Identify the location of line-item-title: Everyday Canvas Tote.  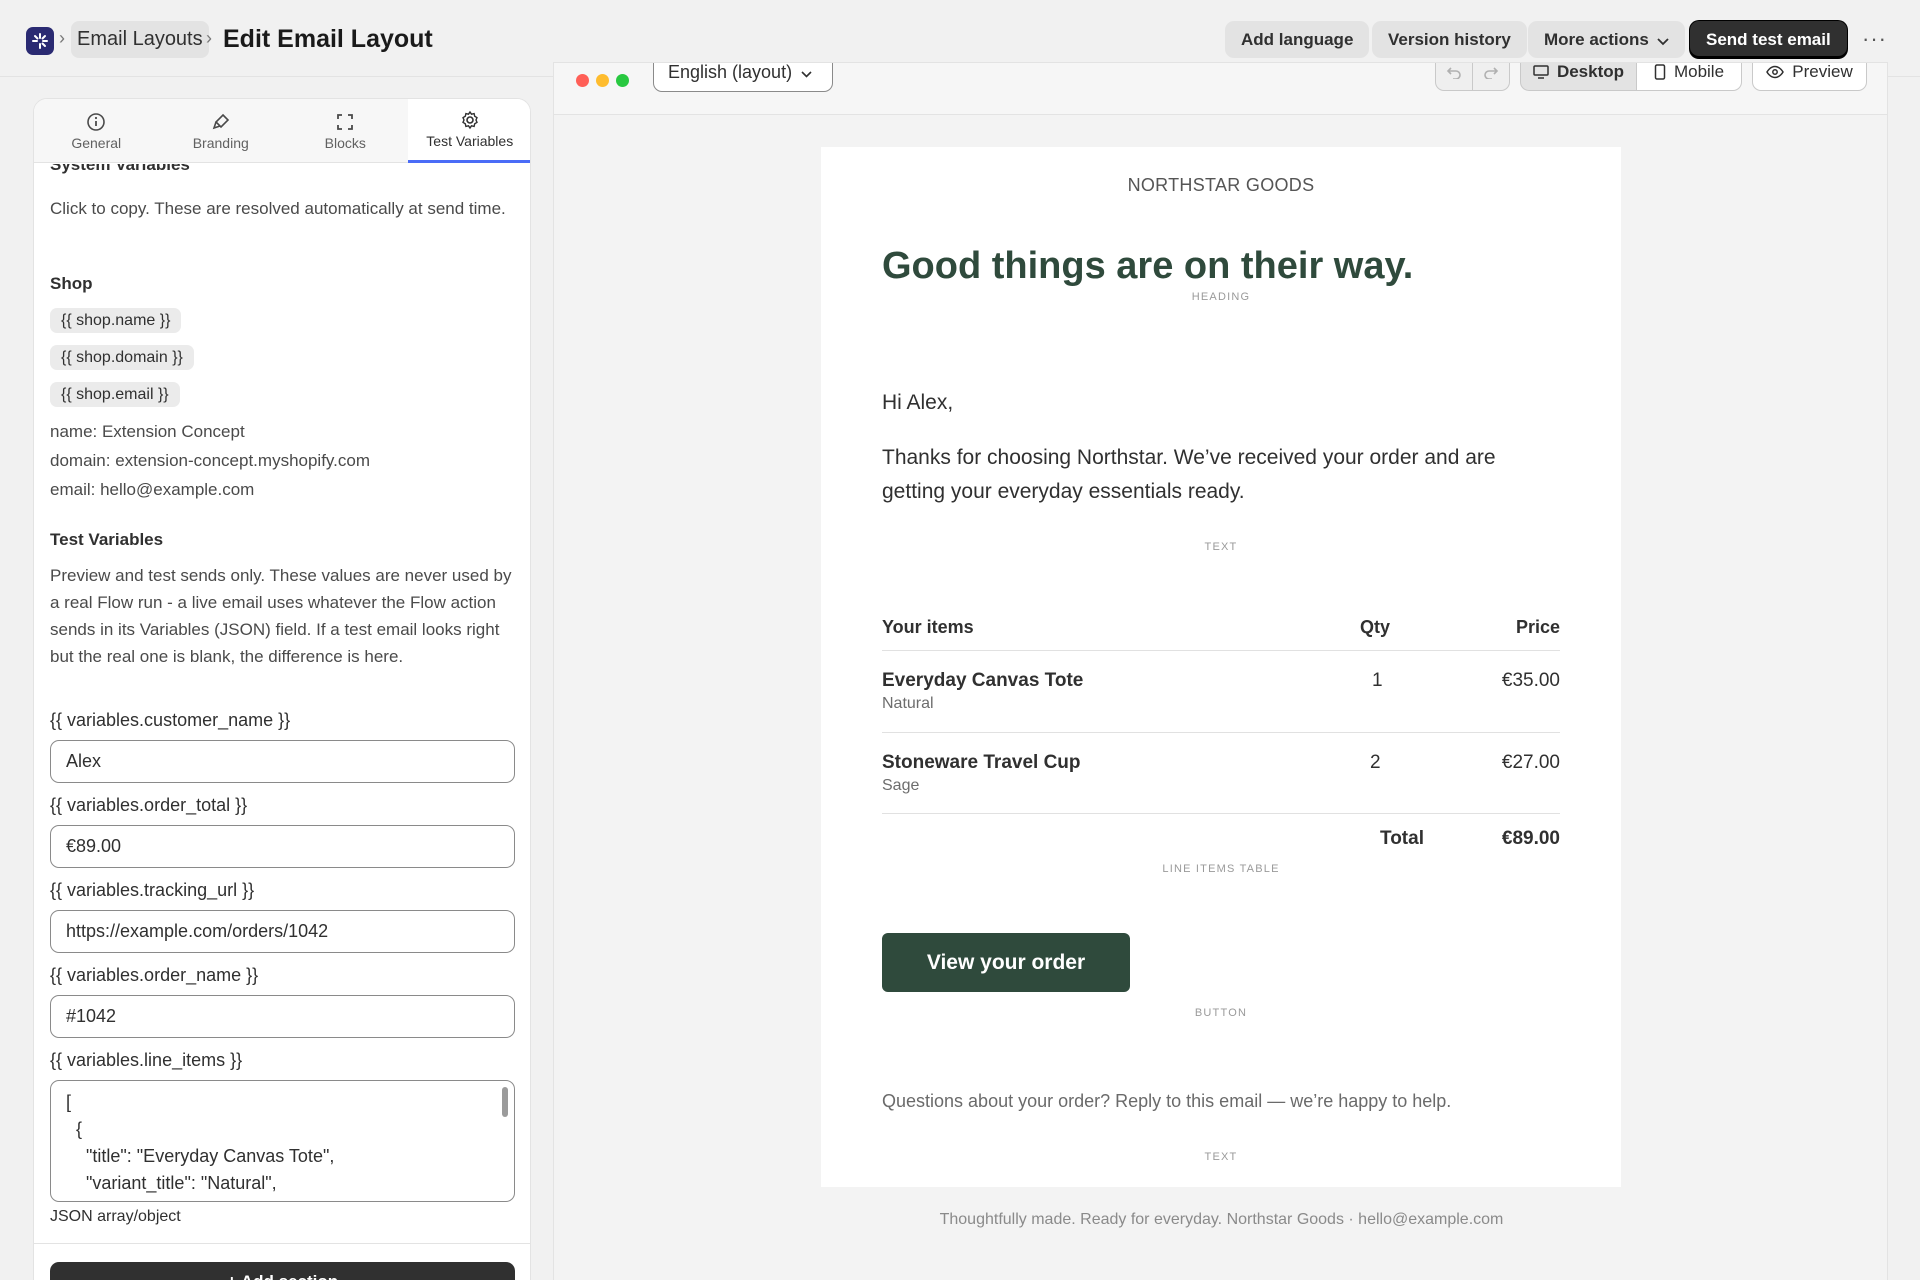
(983, 680).